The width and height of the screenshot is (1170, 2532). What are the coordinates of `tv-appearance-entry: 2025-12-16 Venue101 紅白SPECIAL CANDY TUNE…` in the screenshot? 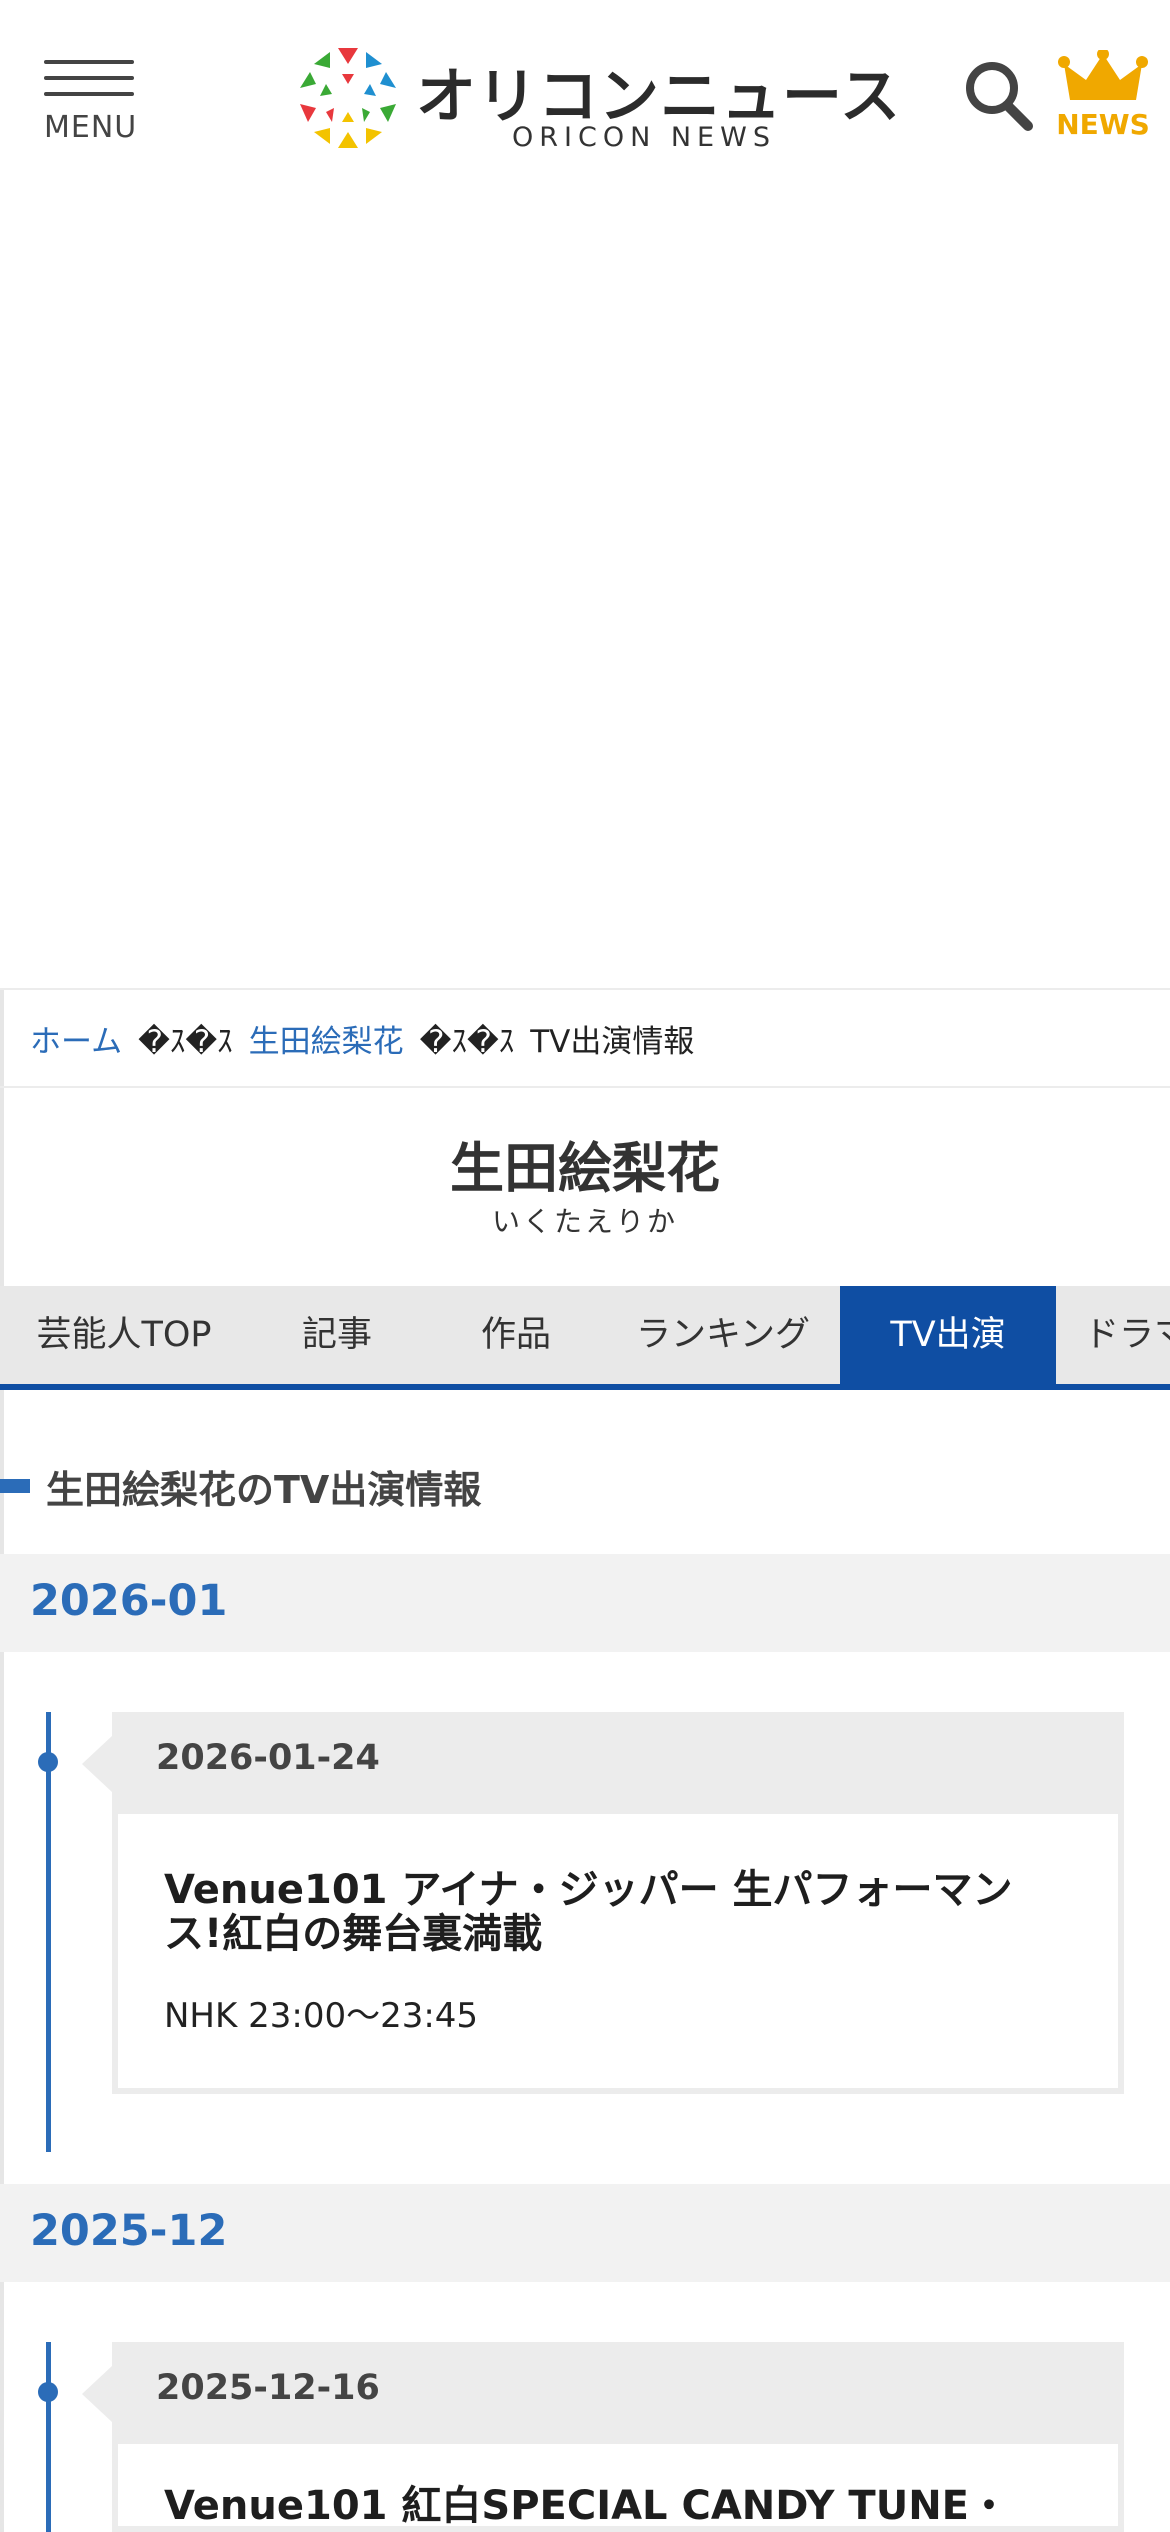 It's located at (603, 2437).